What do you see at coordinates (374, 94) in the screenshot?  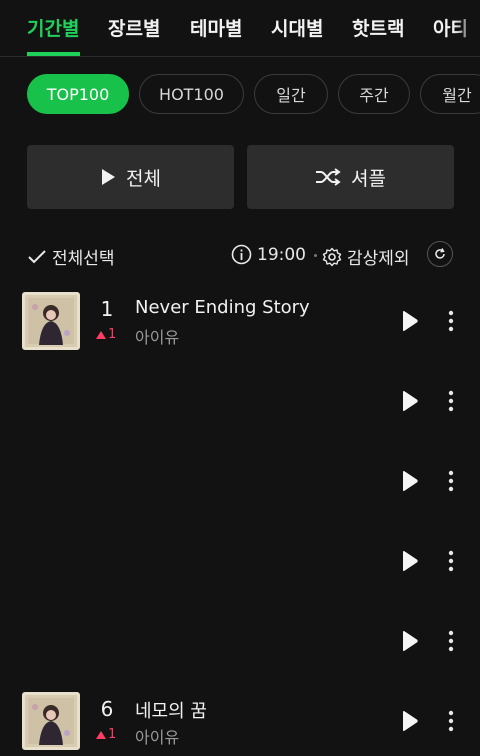 I see `chip-weekly: 주간` at bounding box center [374, 94].